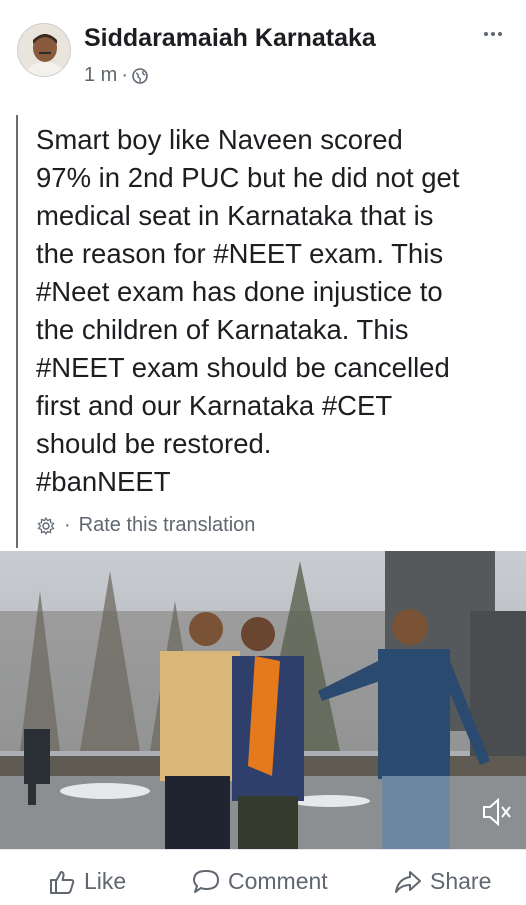  Describe the element at coordinates (206, 881) in the screenshot. I see `comment-icon` at that location.